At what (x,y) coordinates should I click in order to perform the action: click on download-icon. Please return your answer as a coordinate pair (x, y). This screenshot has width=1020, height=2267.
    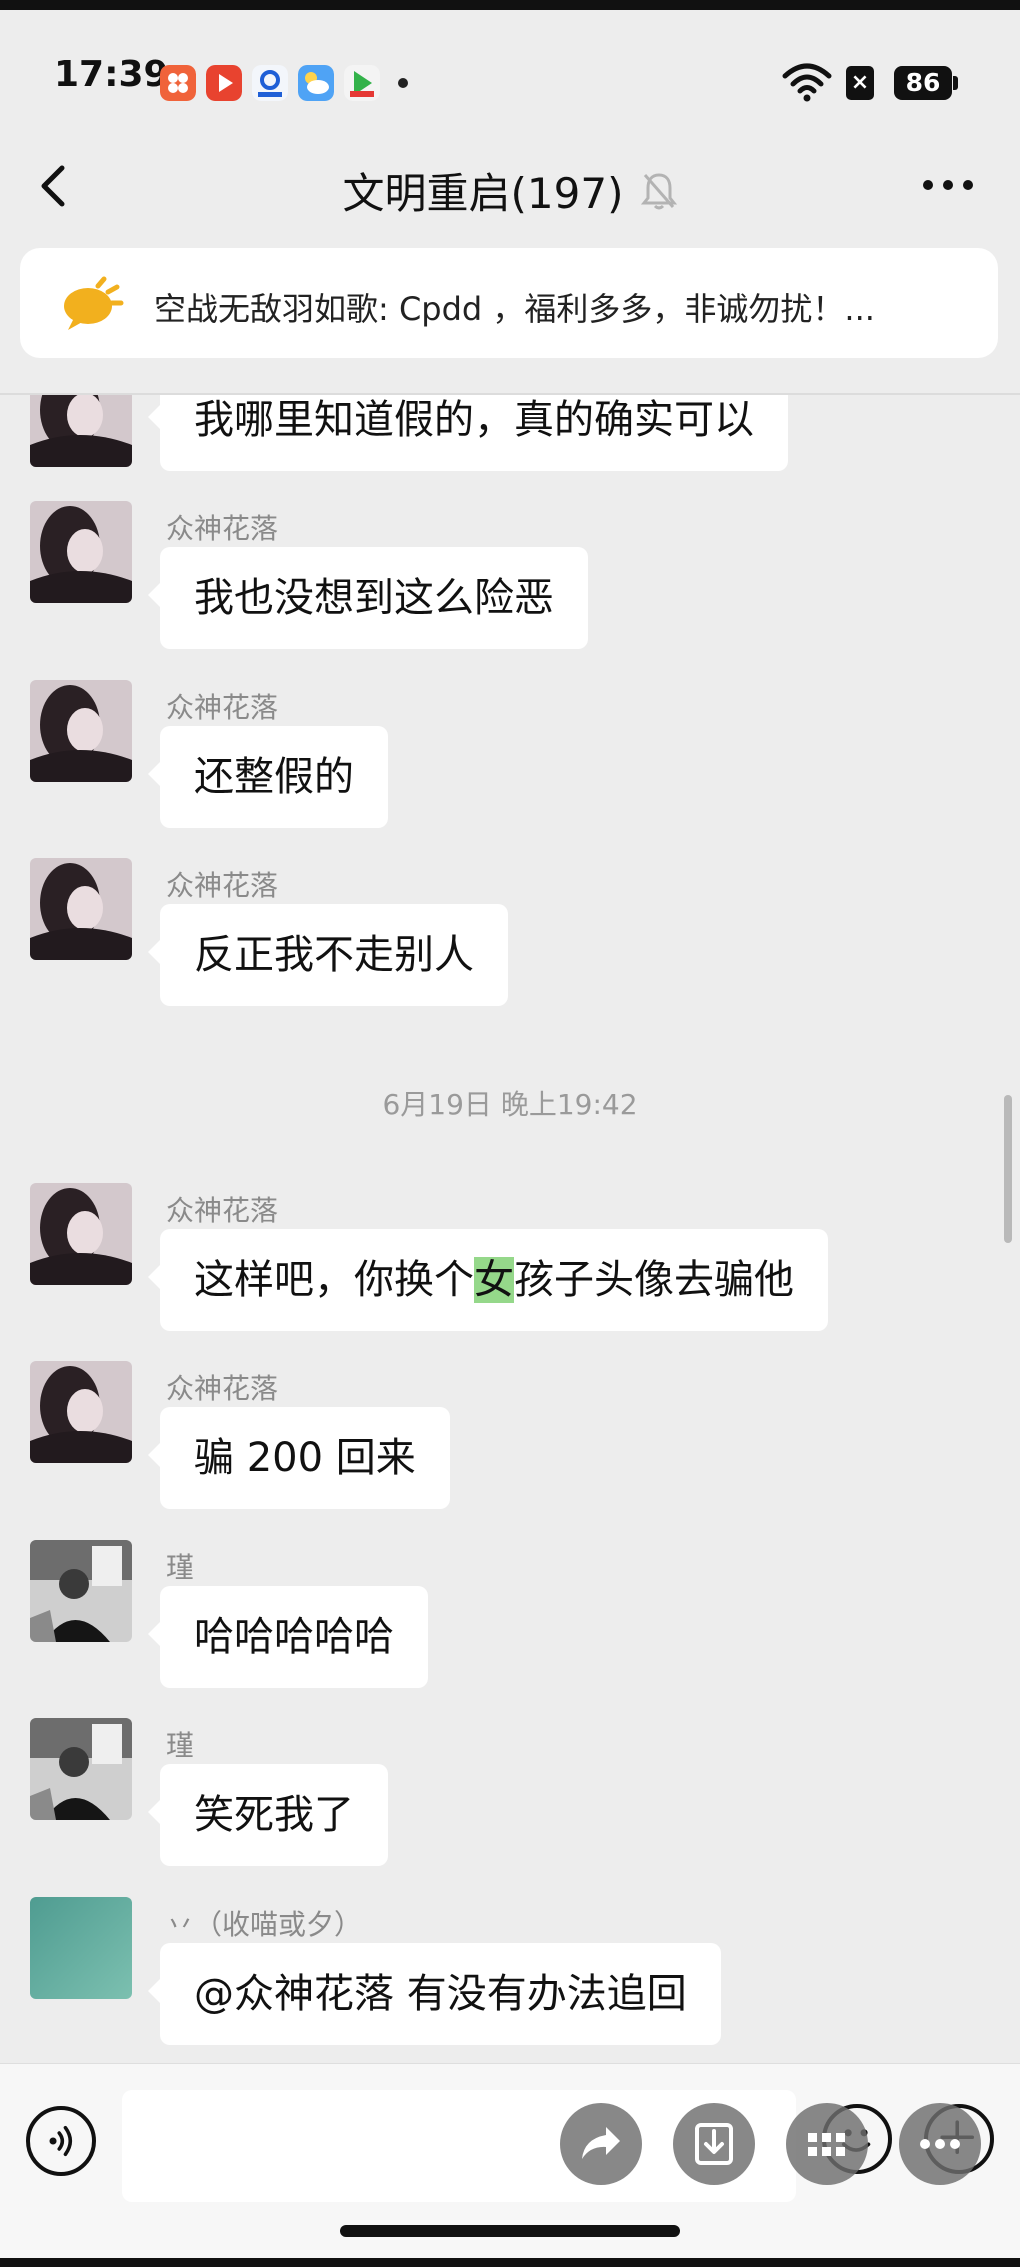
    Looking at the image, I should click on (714, 2144).